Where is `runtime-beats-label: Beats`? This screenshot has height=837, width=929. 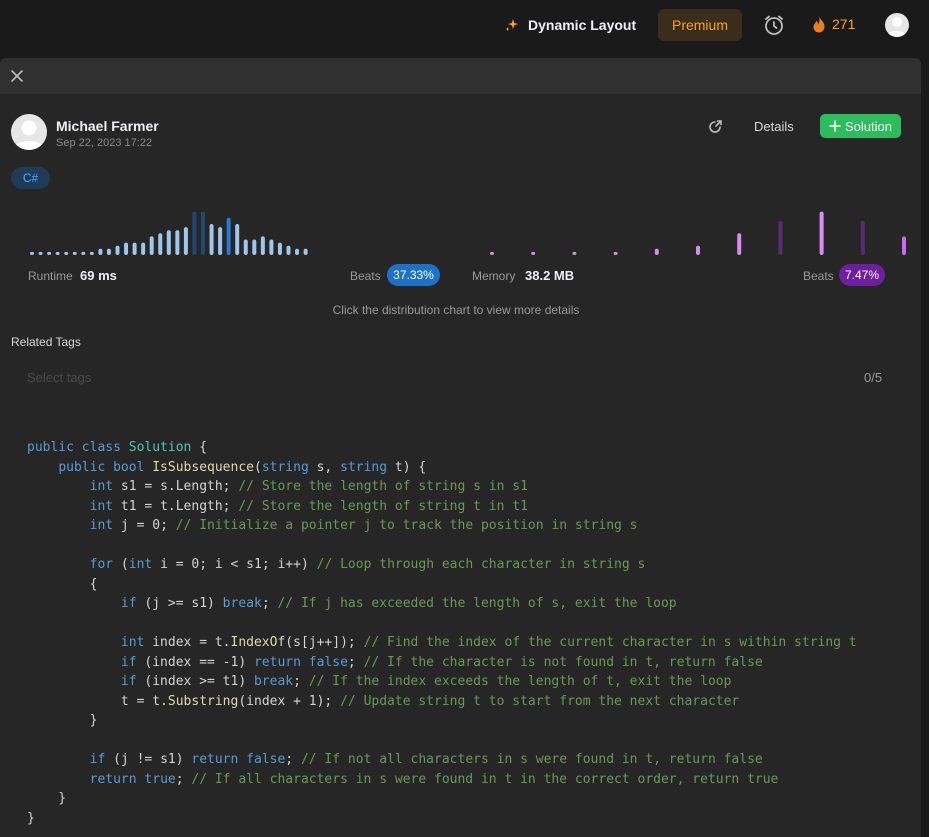
runtime-beats-label: Beats is located at coordinates (365, 276).